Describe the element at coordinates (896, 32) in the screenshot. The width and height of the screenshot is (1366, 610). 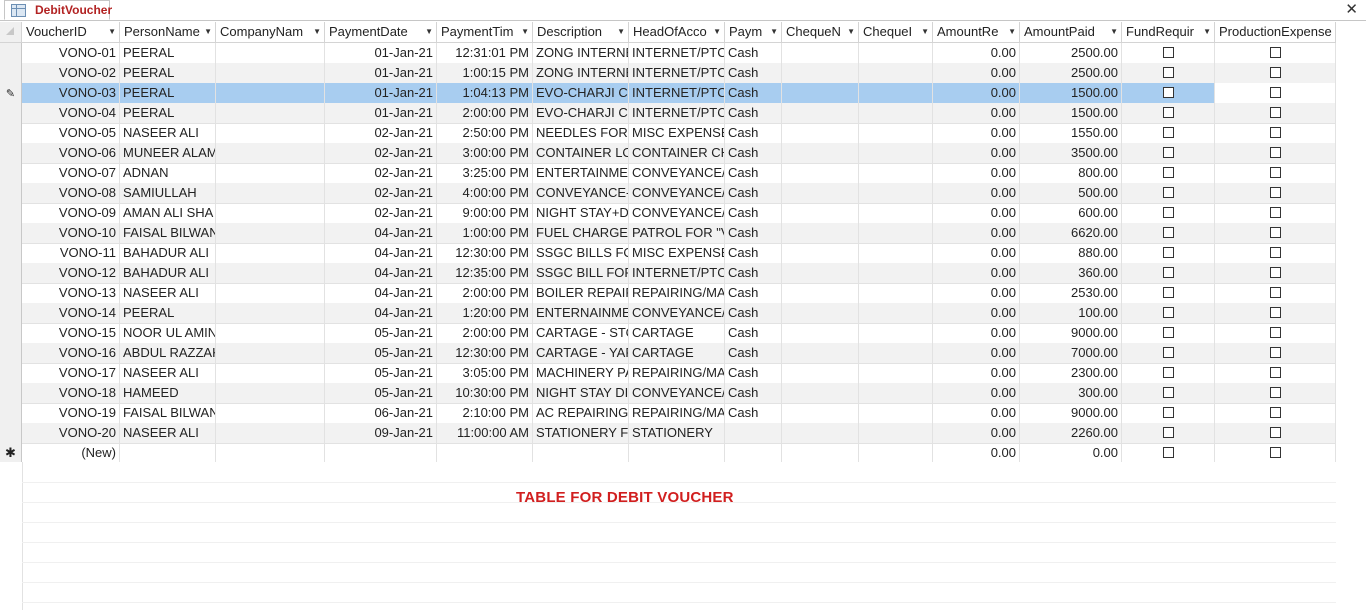
I see `column-header-cheque-date: ChequeI ▼` at that location.